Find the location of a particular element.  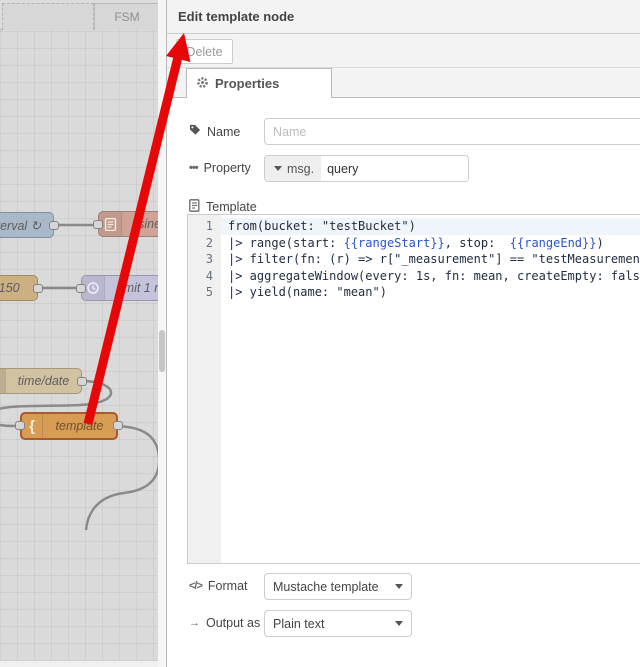

node-label: s-150 is located at coordinates (10, 288).